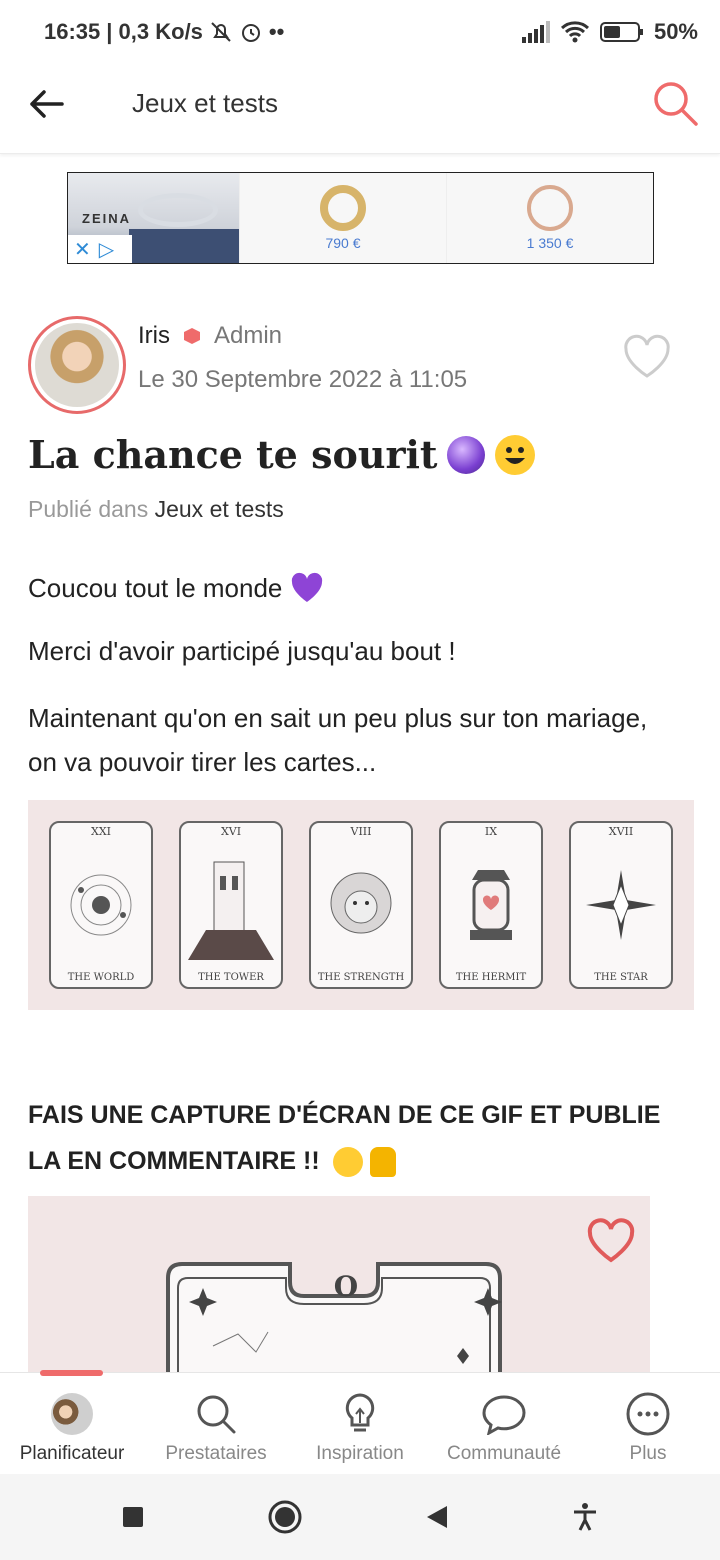 The width and height of the screenshot is (720, 1560). I want to click on back-icon, so click(437, 1517).